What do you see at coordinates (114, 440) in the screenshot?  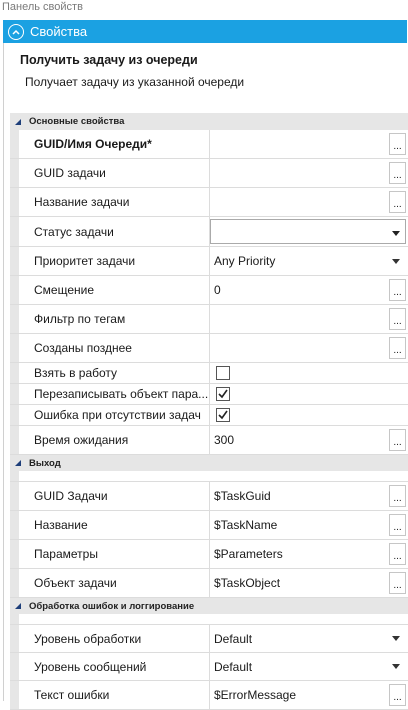 I see `property-label: Время ожидания` at bounding box center [114, 440].